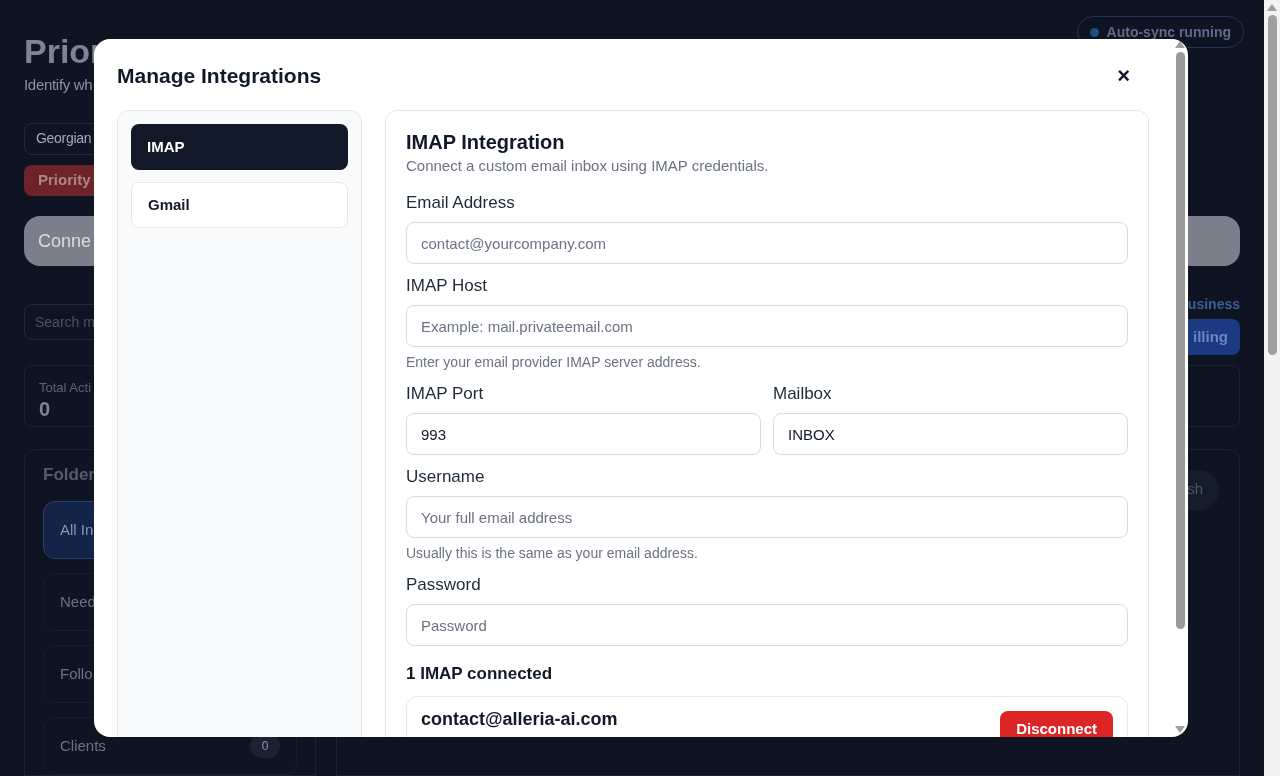  What do you see at coordinates (519, 719) in the screenshot?
I see `account-email: contact@alleria-ai.com` at bounding box center [519, 719].